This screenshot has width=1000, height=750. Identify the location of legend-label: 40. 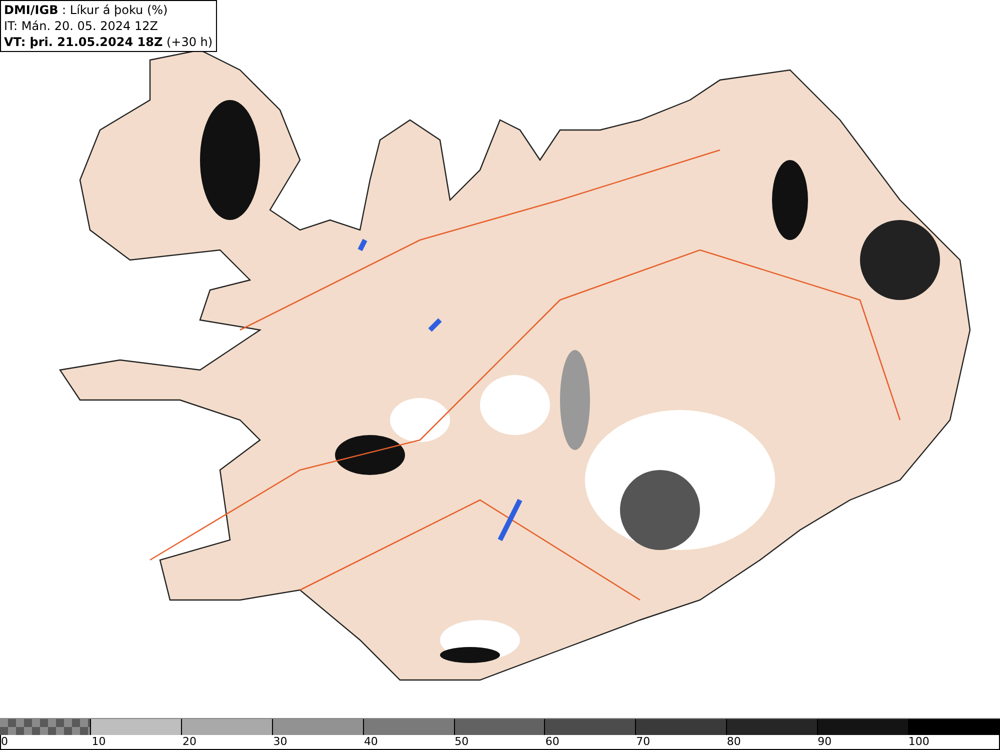
(371, 741).